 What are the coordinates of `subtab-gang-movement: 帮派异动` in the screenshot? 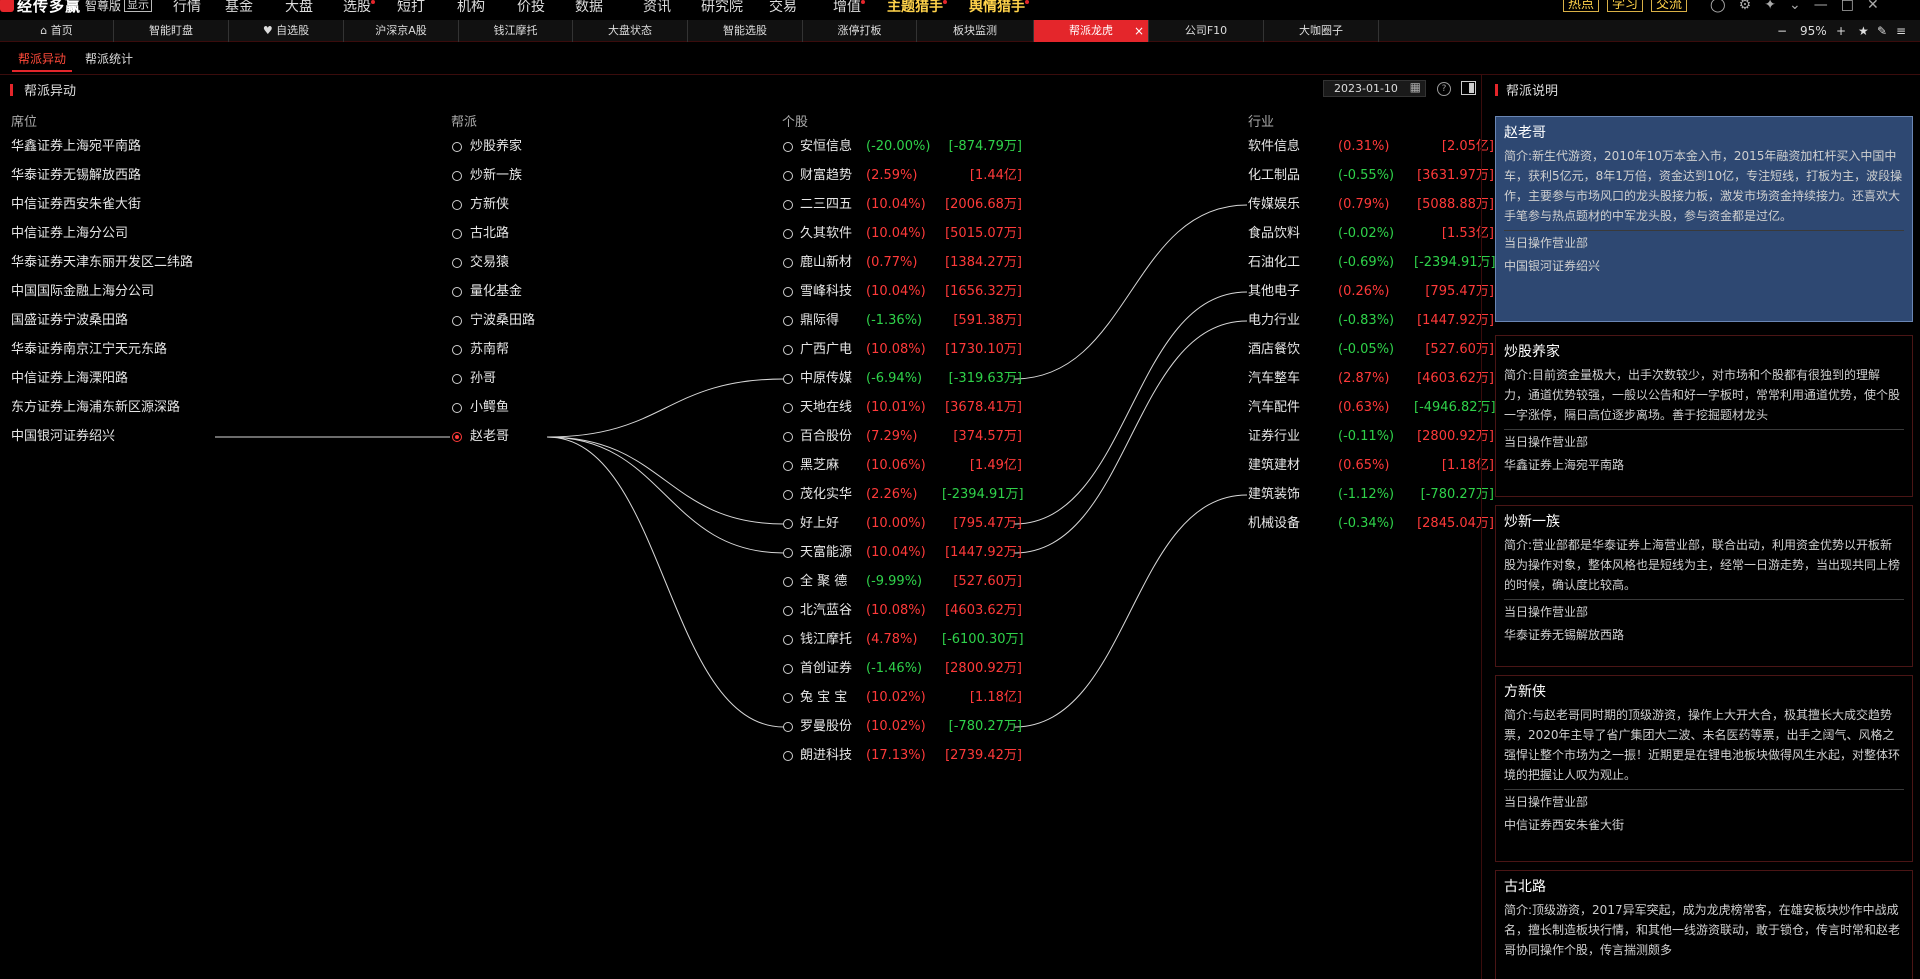 It's located at (42, 58).